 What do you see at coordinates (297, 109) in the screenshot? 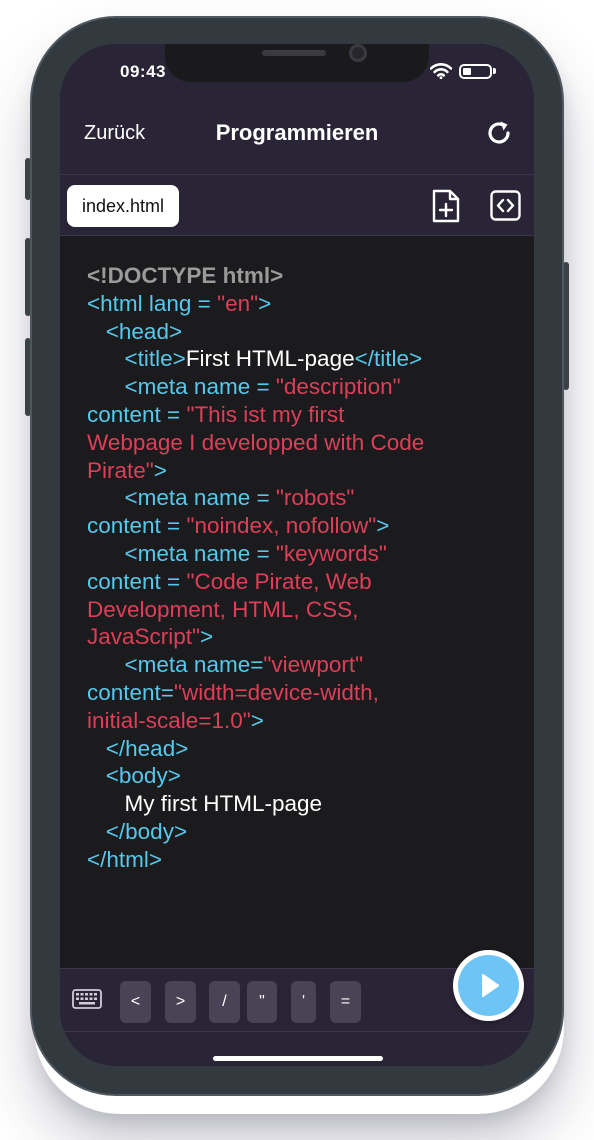
I see `app-header: 09:43 Zurück Programmieren` at bounding box center [297, 109].